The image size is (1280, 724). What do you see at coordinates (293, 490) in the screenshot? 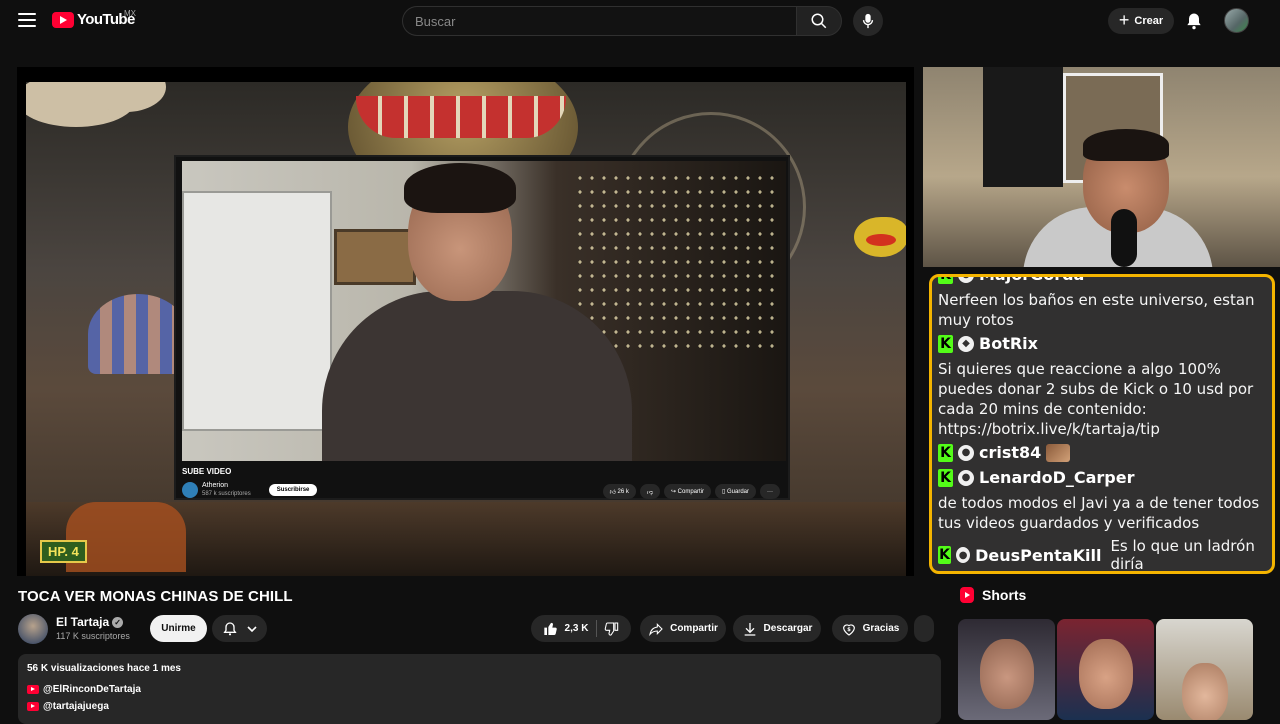
I see `embedded-subscribe-button: Suscribirse` at bounding box center [293, 490].